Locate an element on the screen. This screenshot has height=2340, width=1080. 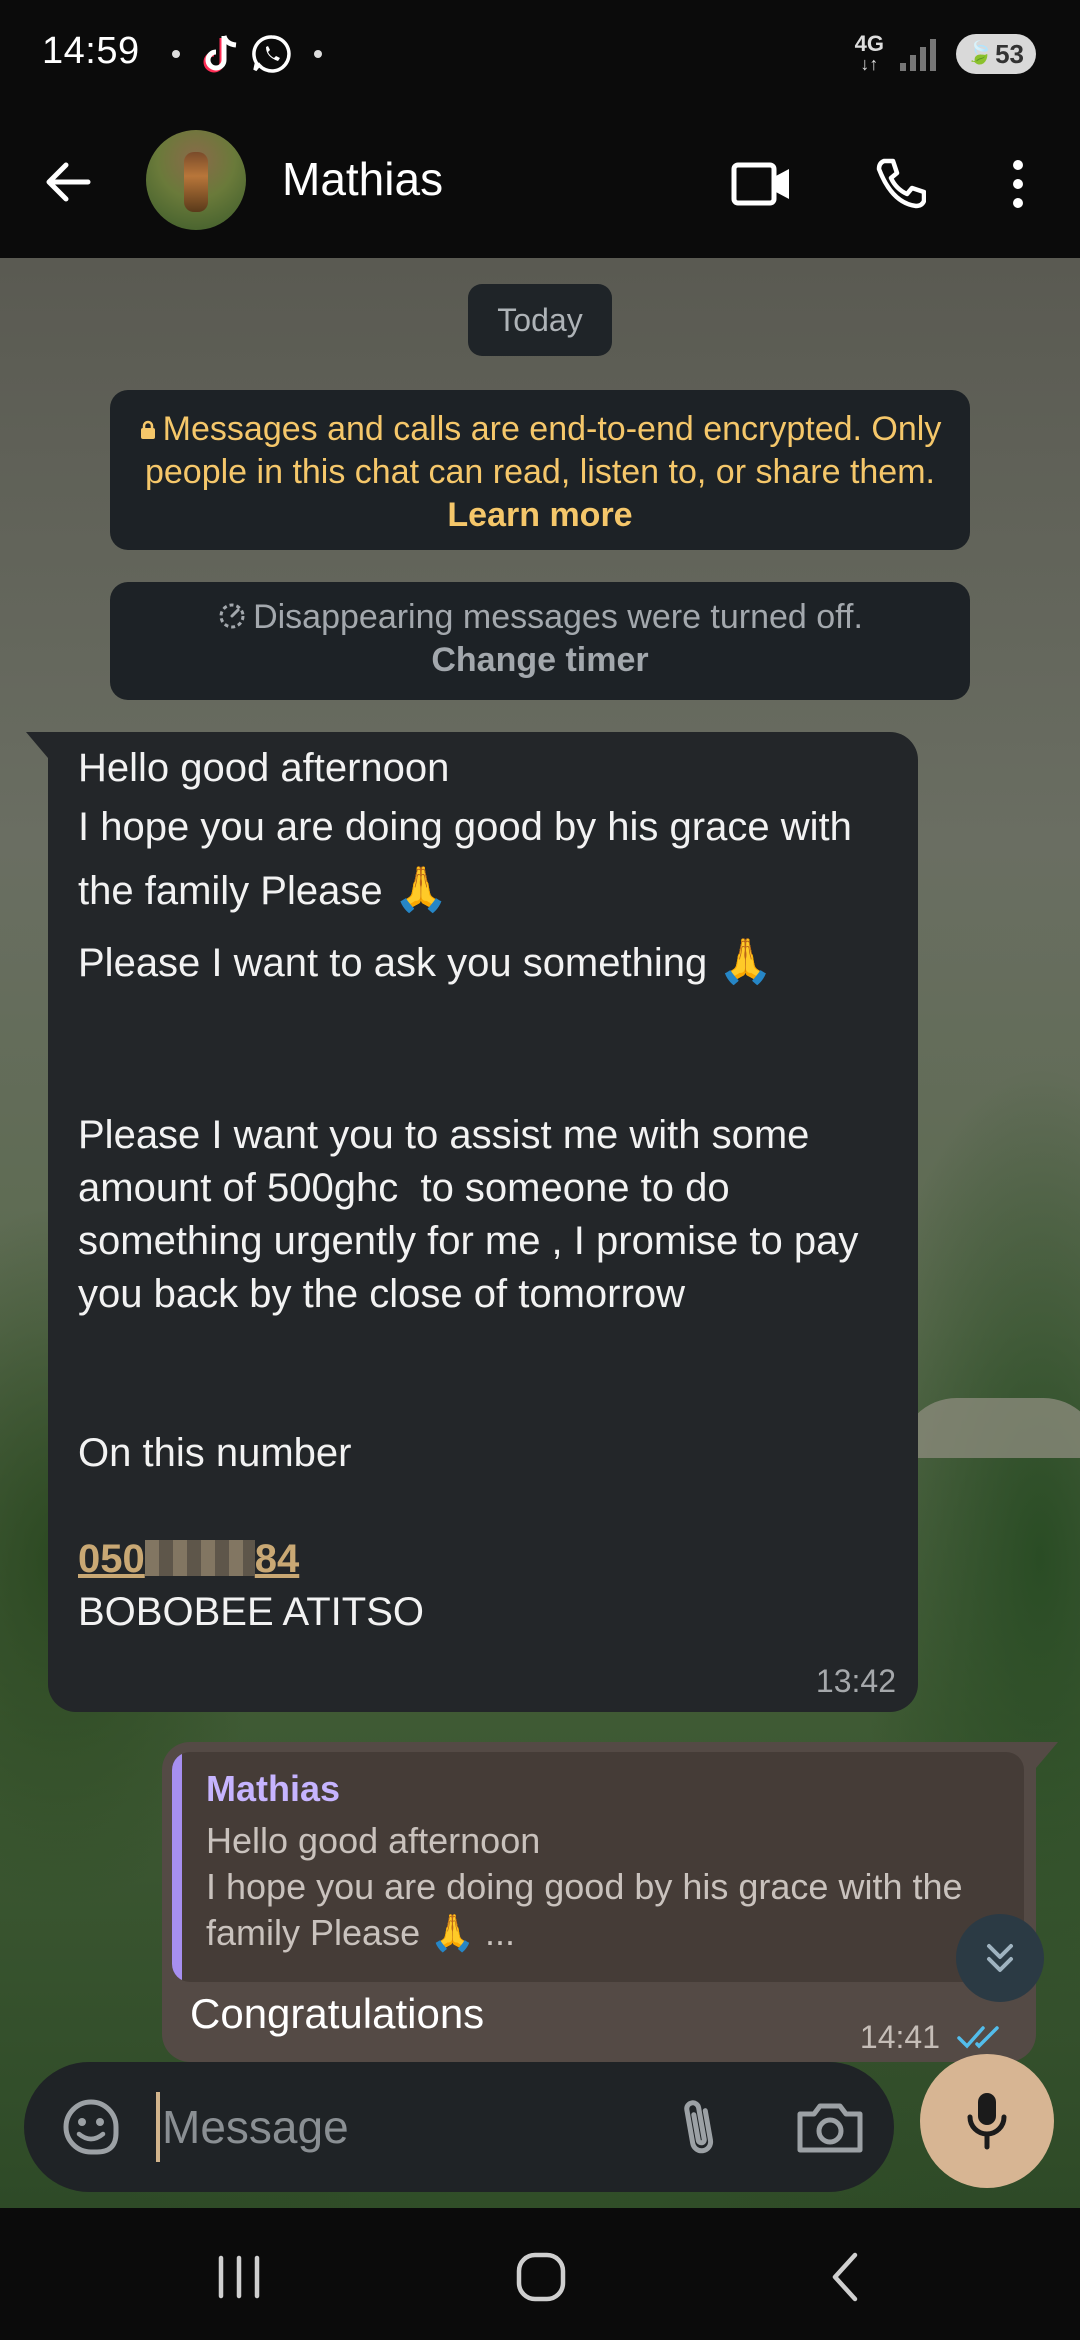
scroll-to-bottom-button is located at coordinates (1000, 1958).